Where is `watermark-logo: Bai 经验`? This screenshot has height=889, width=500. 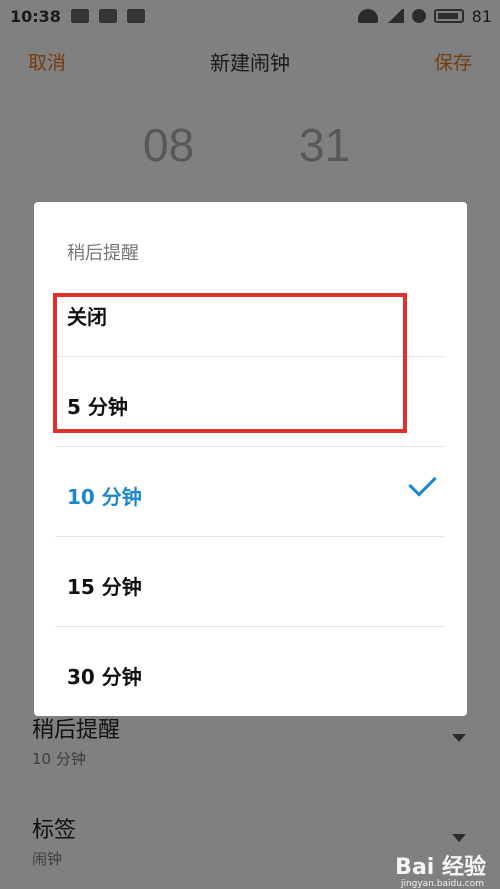
watermark-logo: Bai 经验 is located at coordinates (440, 867).